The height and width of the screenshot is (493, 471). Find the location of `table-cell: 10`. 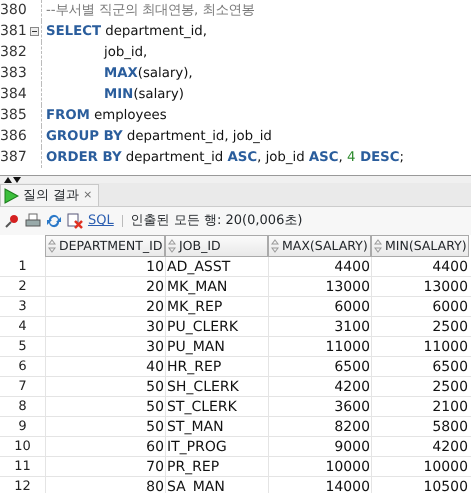

table-cell: 10 is located at coordinates (105, 267).